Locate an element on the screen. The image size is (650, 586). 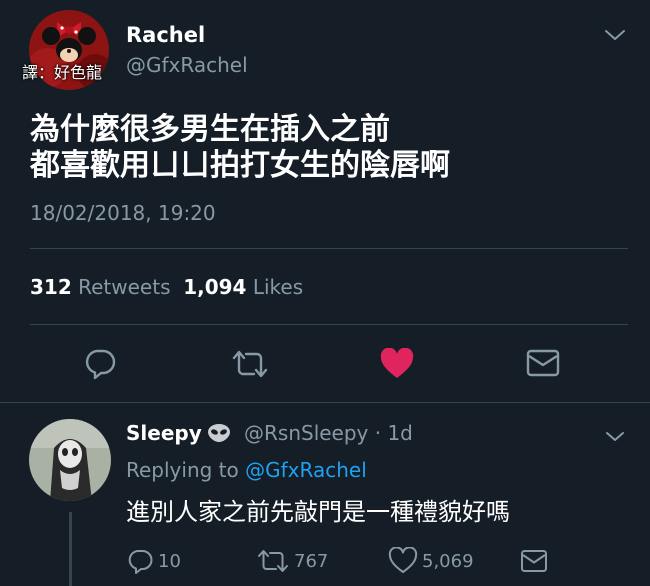
replying-to: Replying to @GfxRachel is located at coordinates (246, 470).